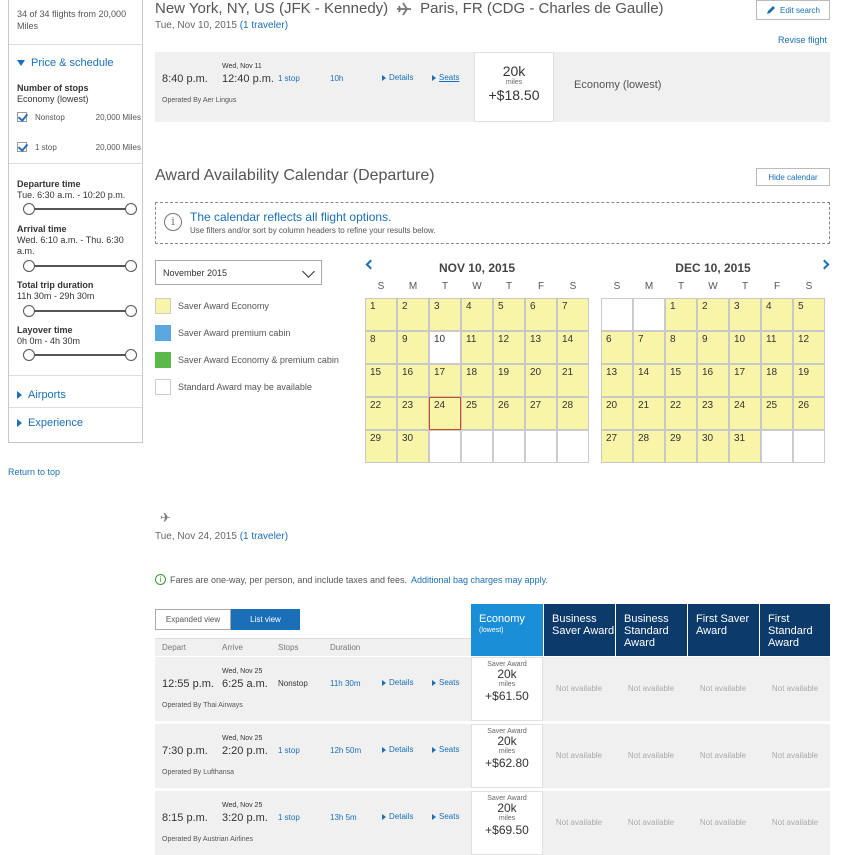 The width and height of the screenshot is (844, 855). What do you see at coordinates (288, 647) in the screenshot?
I see `header-stops: Stops` at bounding box center [288, 647].